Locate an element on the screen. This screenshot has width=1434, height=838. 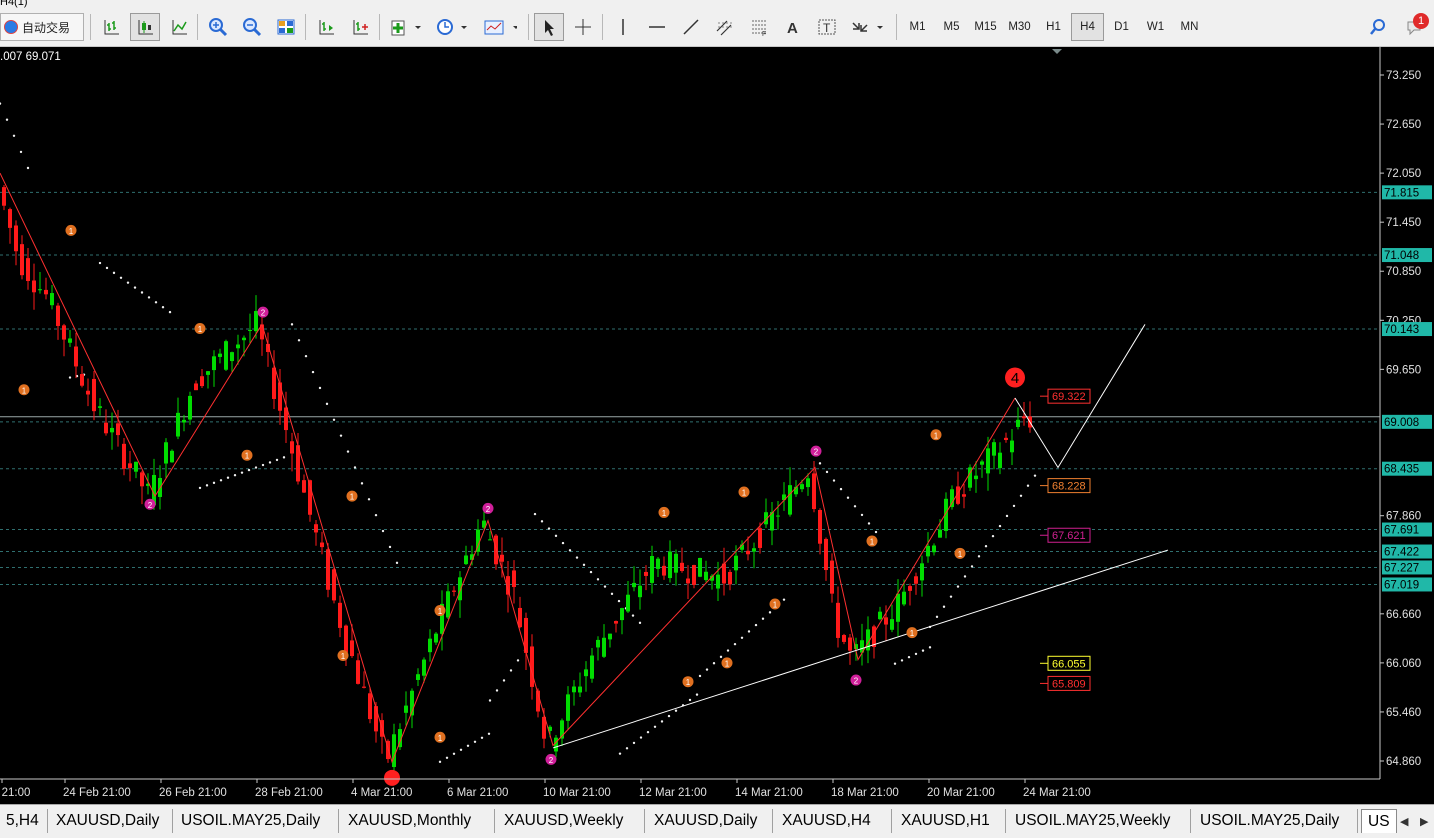
equidistant-channel-icon is located at coordinates (725, 27).